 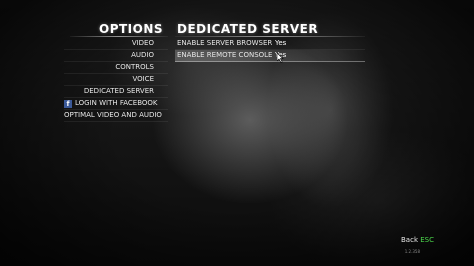 What do you see at coordinates (119, 36) in the screenshot?
I see `options-title-divider` at bounding box center [119, 36].